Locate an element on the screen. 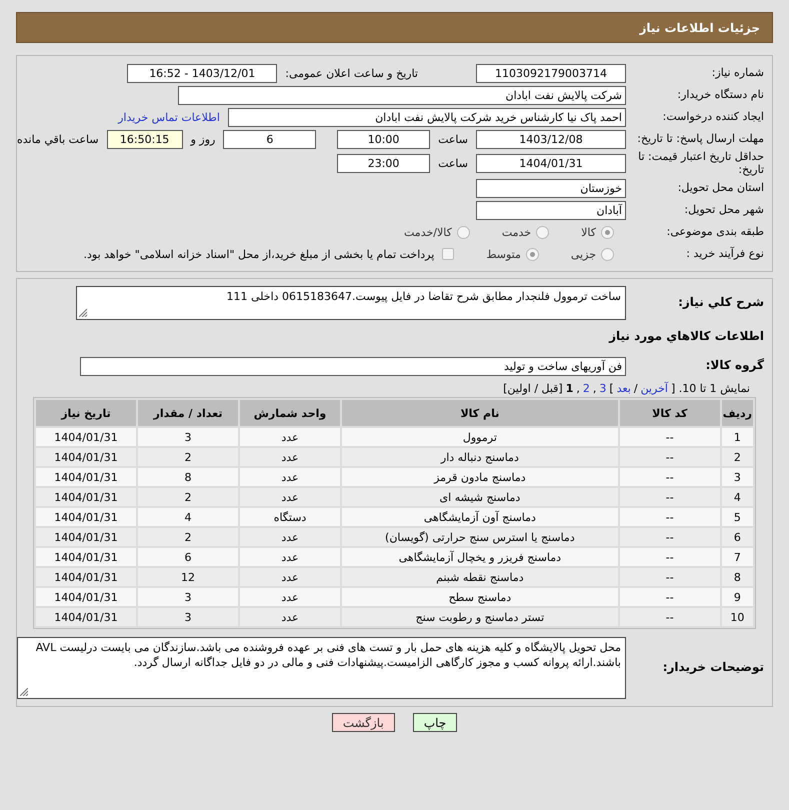  field-label: شرح كلي نياز: is located at coordinates (721, 303).